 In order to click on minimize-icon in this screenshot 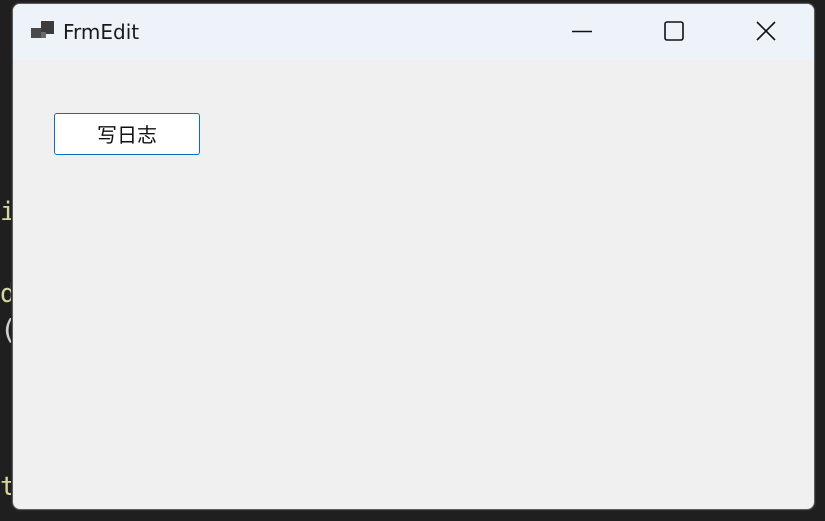, I will do `click(582, 31)`.